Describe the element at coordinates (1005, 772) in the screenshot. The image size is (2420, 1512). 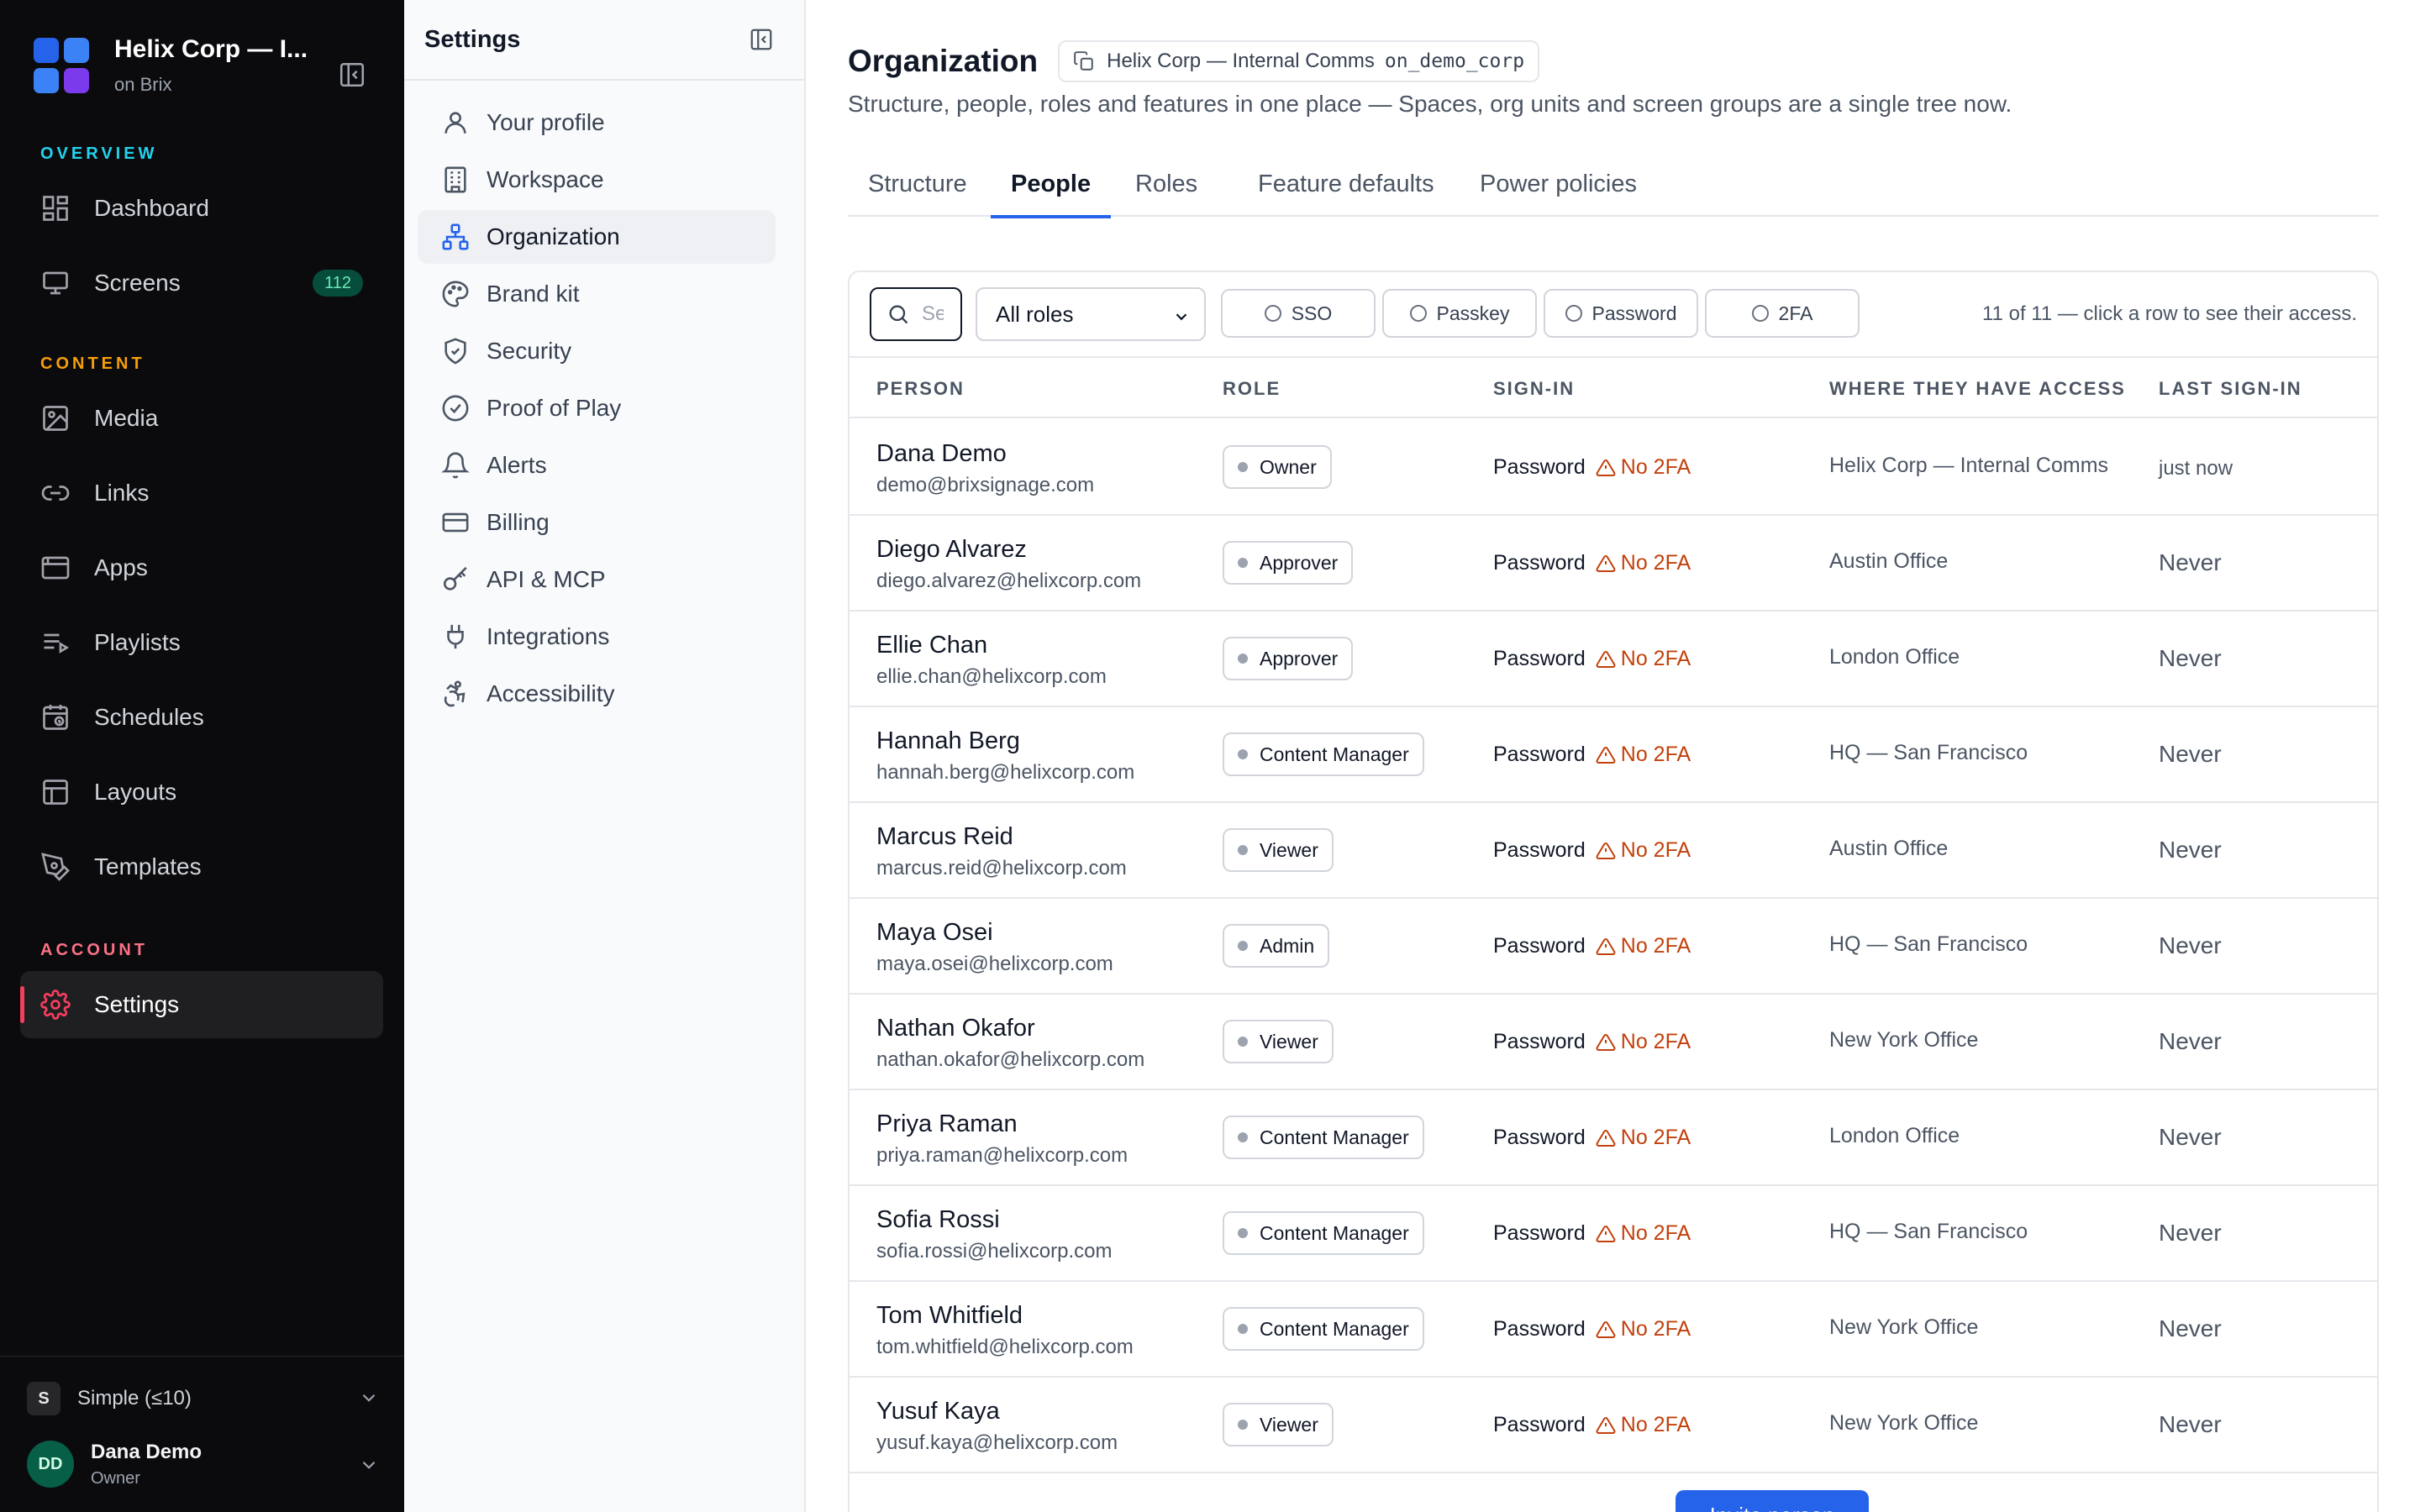
I see `person-email: hannah.berg@helixcorp.com` at that location.